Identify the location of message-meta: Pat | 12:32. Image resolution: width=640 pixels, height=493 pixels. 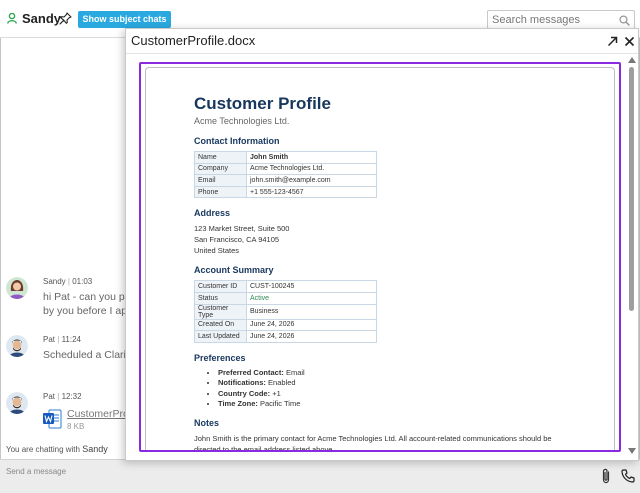
(62, 396).